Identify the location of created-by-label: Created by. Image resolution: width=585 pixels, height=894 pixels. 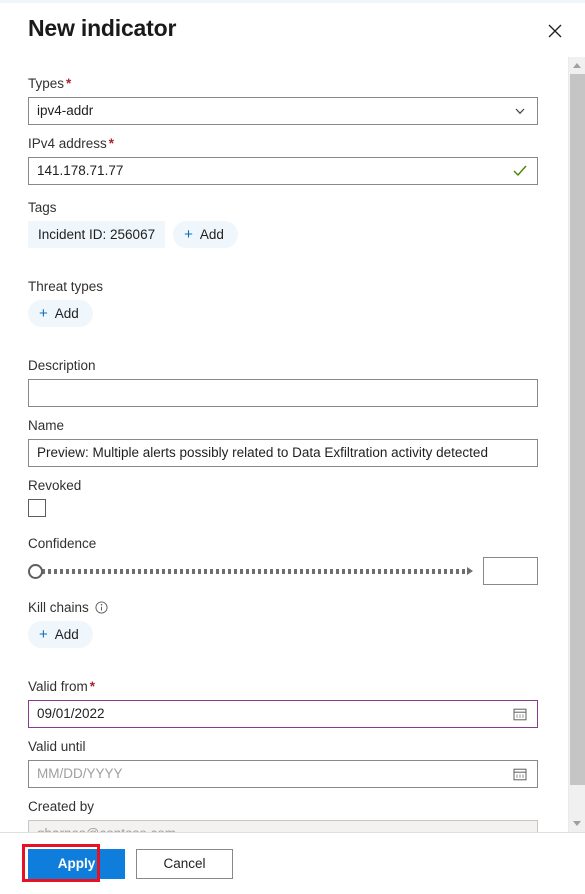
(61, 806).